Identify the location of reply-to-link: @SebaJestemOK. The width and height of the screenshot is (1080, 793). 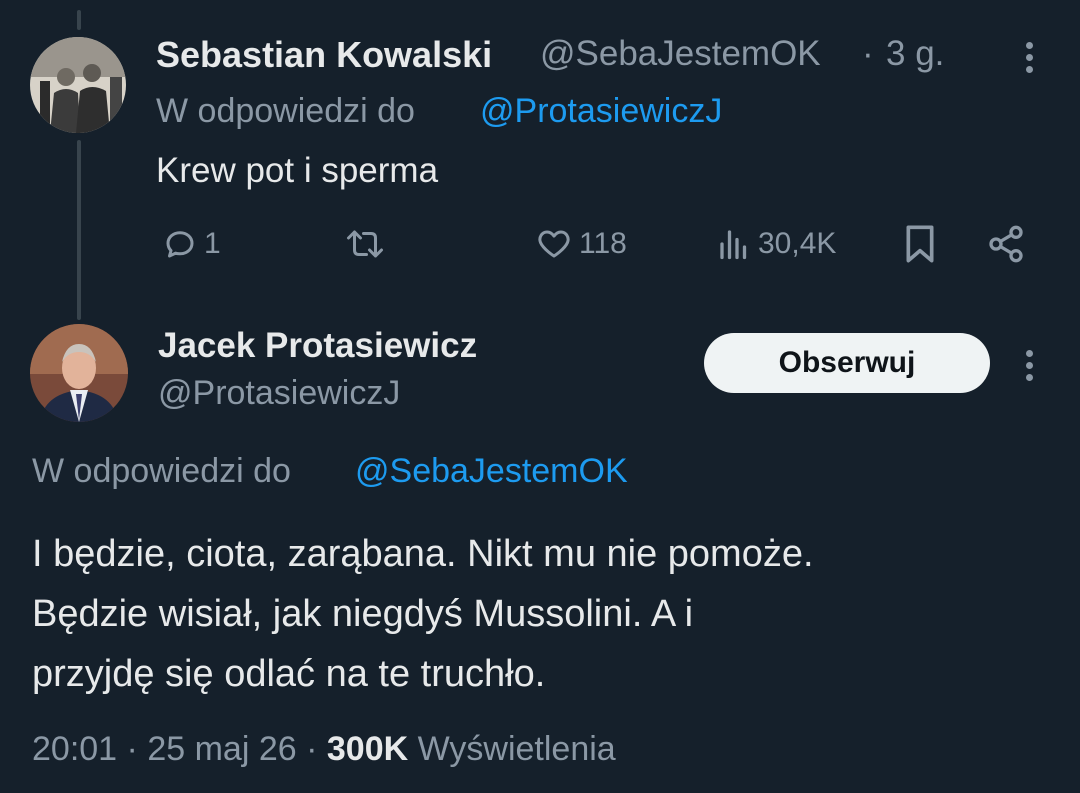
(491, 471).